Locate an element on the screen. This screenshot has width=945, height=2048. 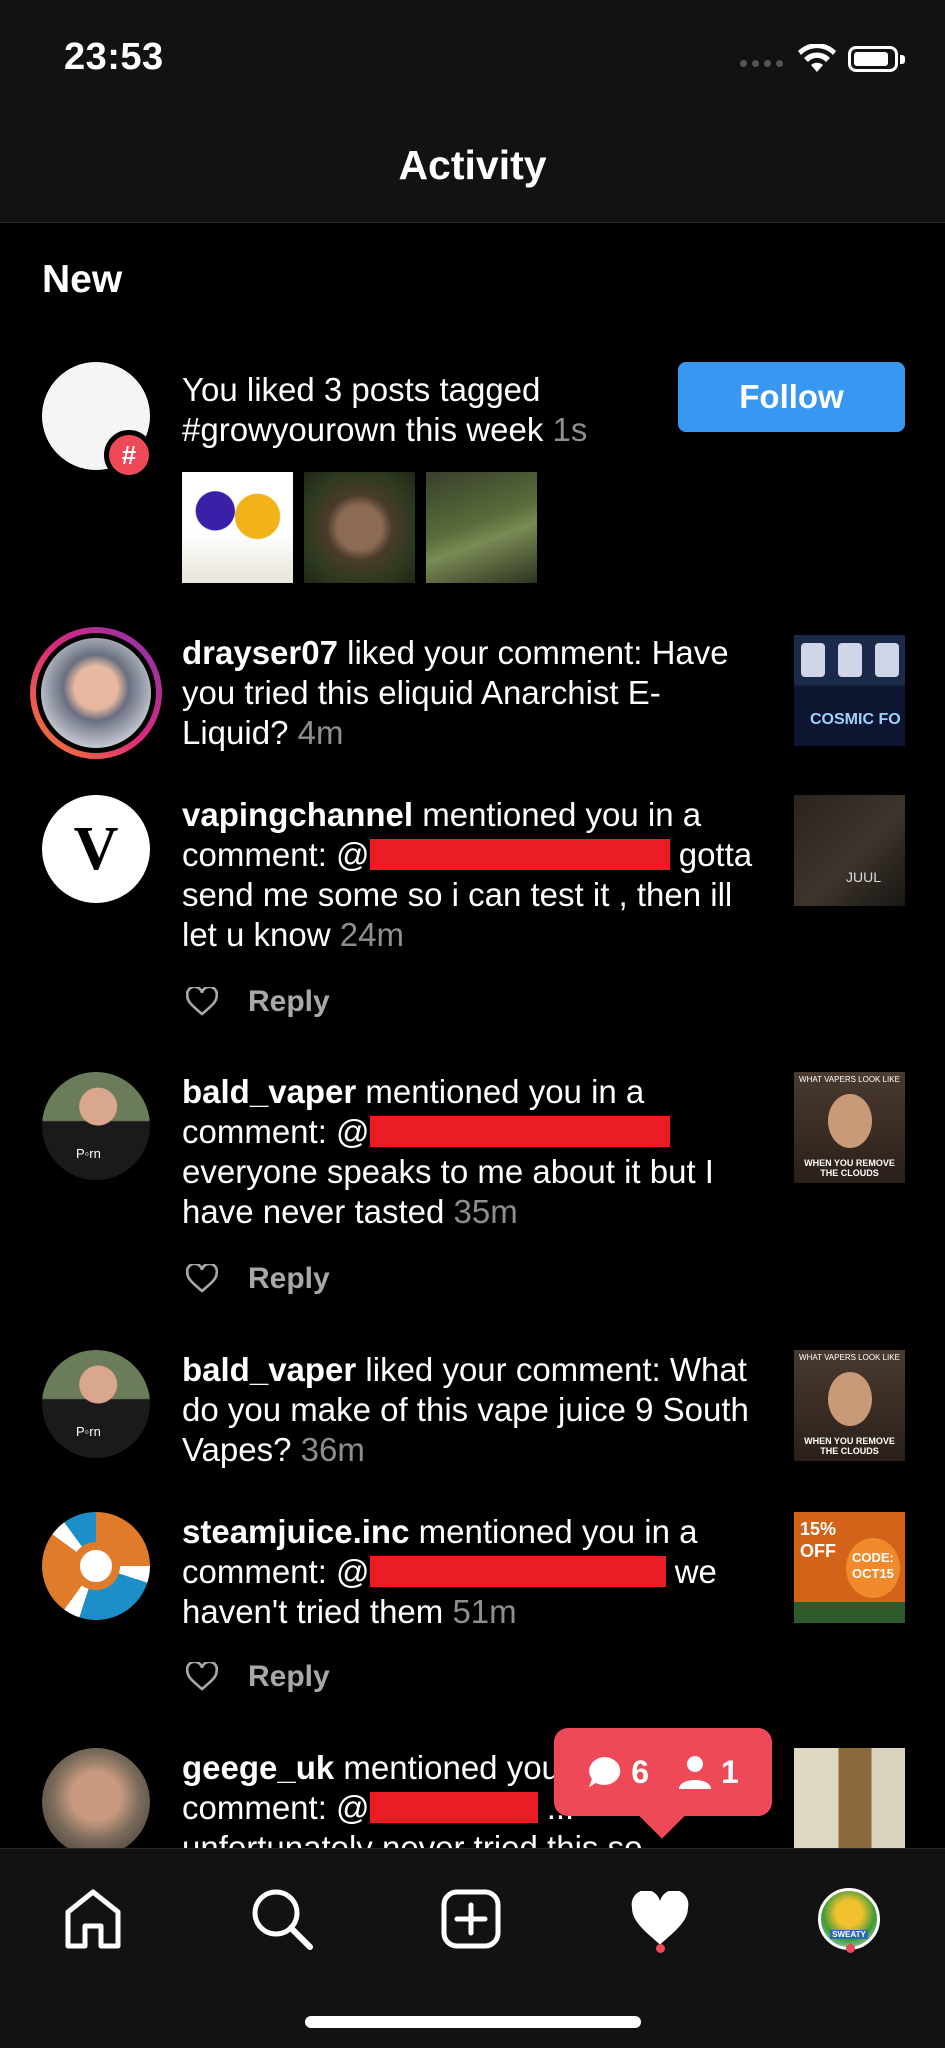
tagged-post-thumbnails is located at coordinates (359, 527).